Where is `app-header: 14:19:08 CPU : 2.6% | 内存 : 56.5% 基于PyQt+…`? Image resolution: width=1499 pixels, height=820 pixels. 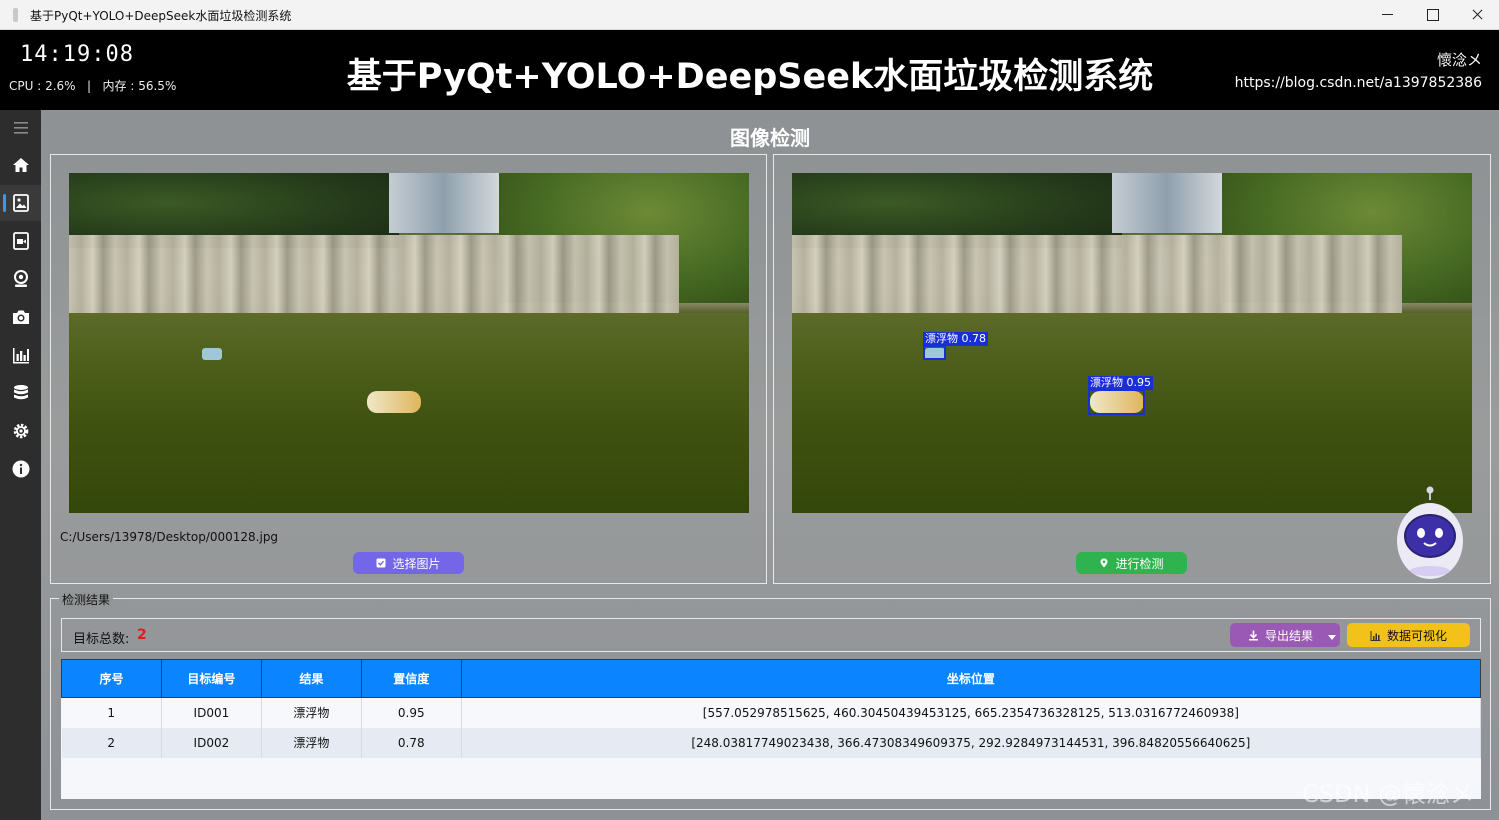
app-header: 14:19:08 CPU : 2.6% | 内存 : 56.5% 基于PyQt+… is located at coordinates (749, 70).